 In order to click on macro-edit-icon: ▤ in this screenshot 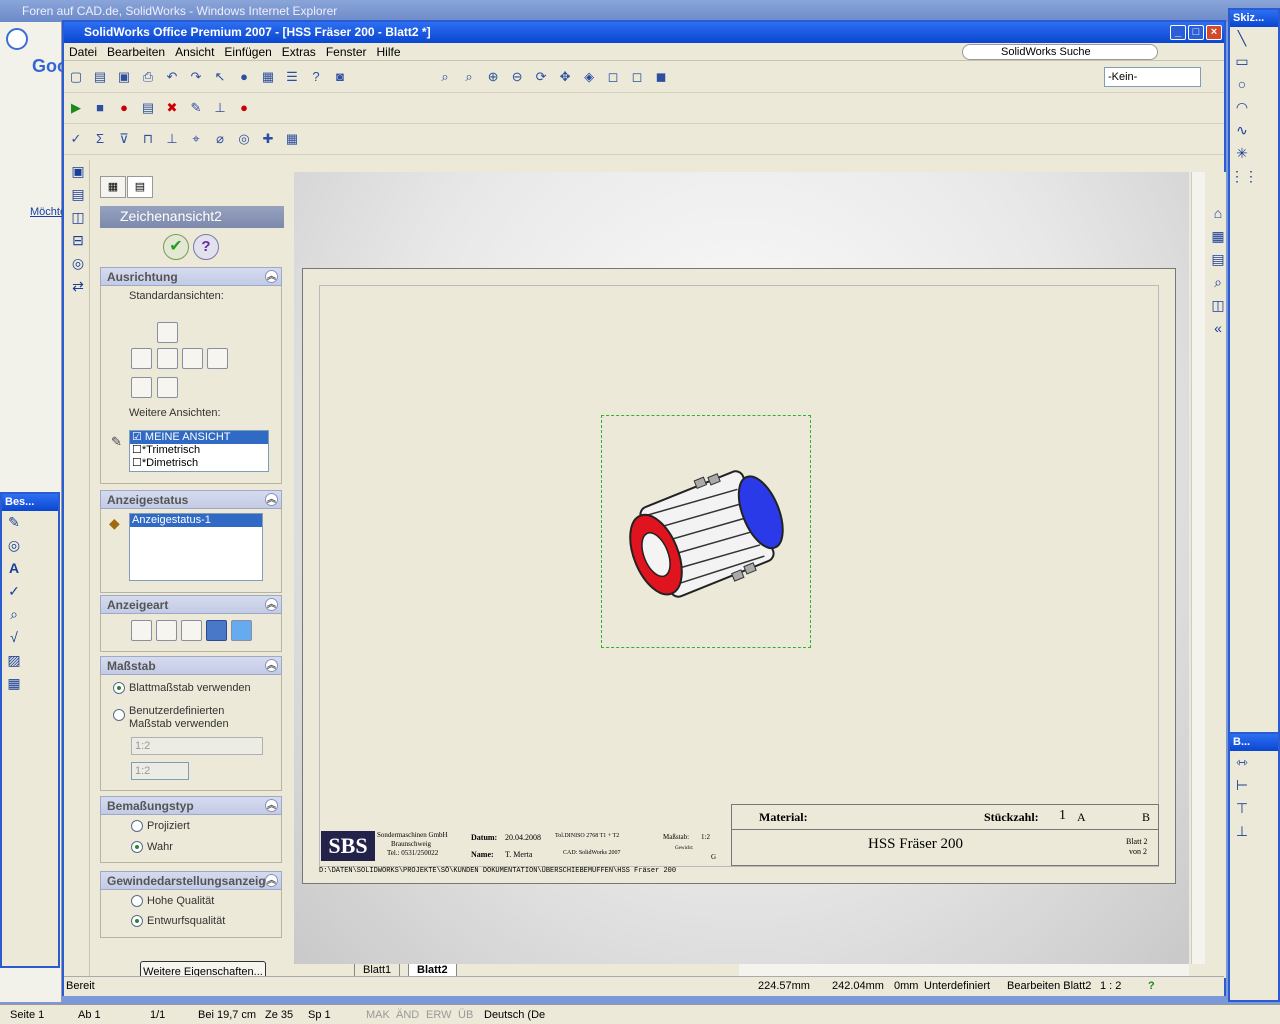, I will do `click(148, 108)`.